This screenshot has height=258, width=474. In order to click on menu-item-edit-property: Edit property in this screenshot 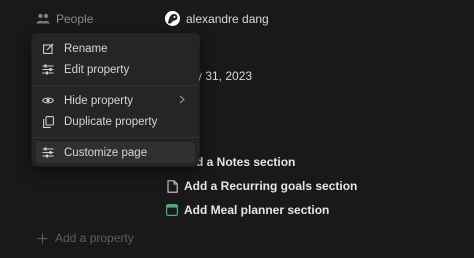, I will do `click(115, 69)`.